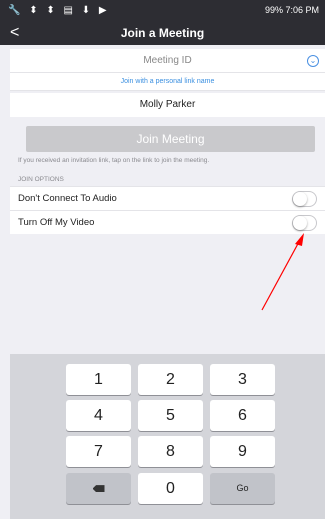 This screenshot has width=325, height=519. Describe the element at coordinates (242, 451) in the screenshot. I see `key-9: 9` at that location.